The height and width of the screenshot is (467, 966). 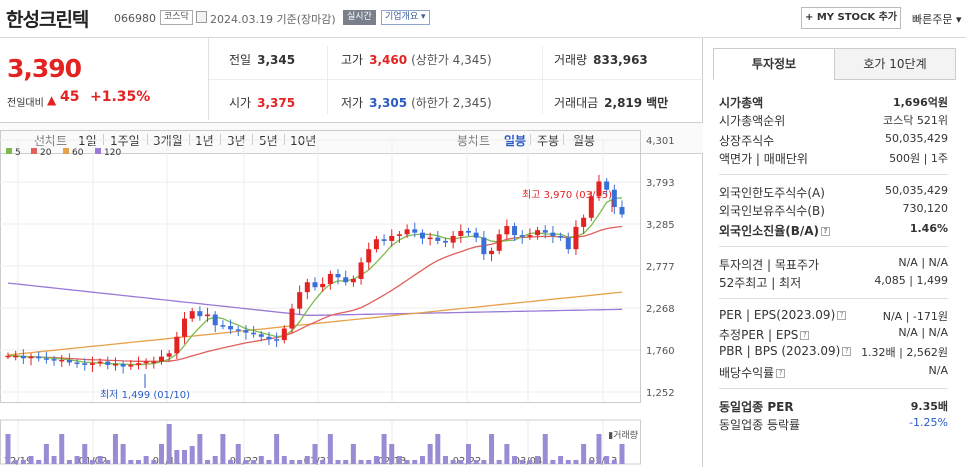 I want to click on y-tick-label: 1,760, so click(x=660, y=351).